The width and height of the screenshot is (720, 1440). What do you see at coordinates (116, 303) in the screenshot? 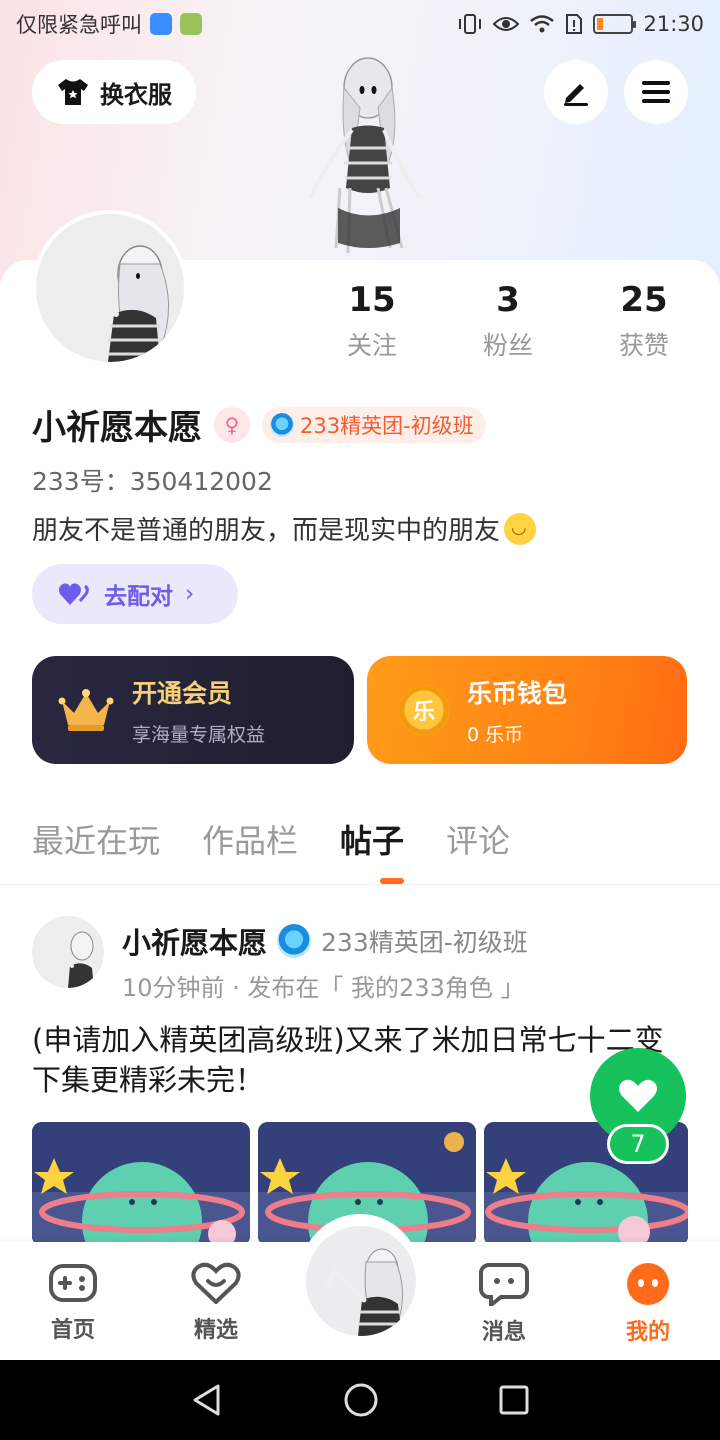
I see `avatar-portrait` at bounding box center [116, 303].